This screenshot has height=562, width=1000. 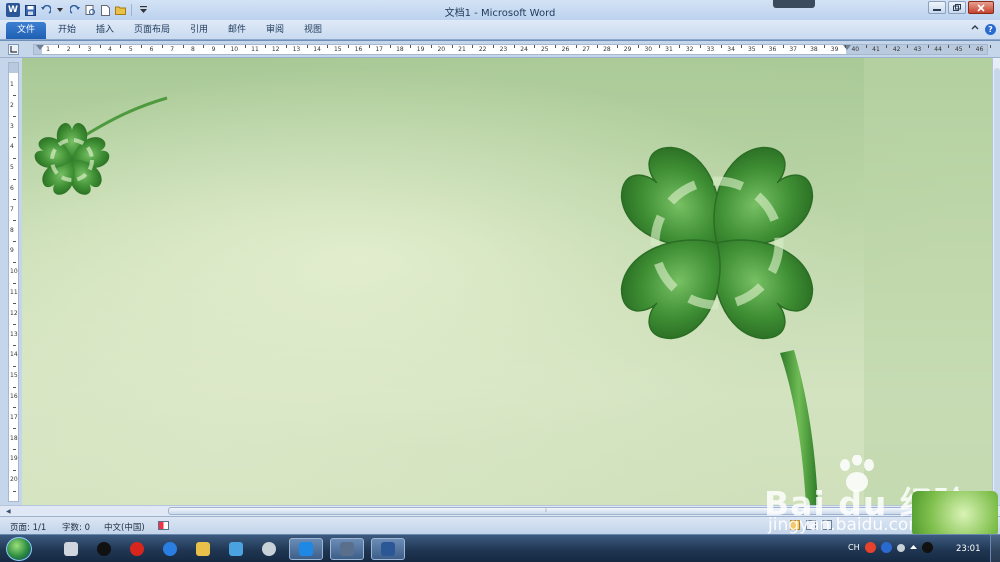 I want to click on taskbar-explorer-icon, so click(x=203, y=549).